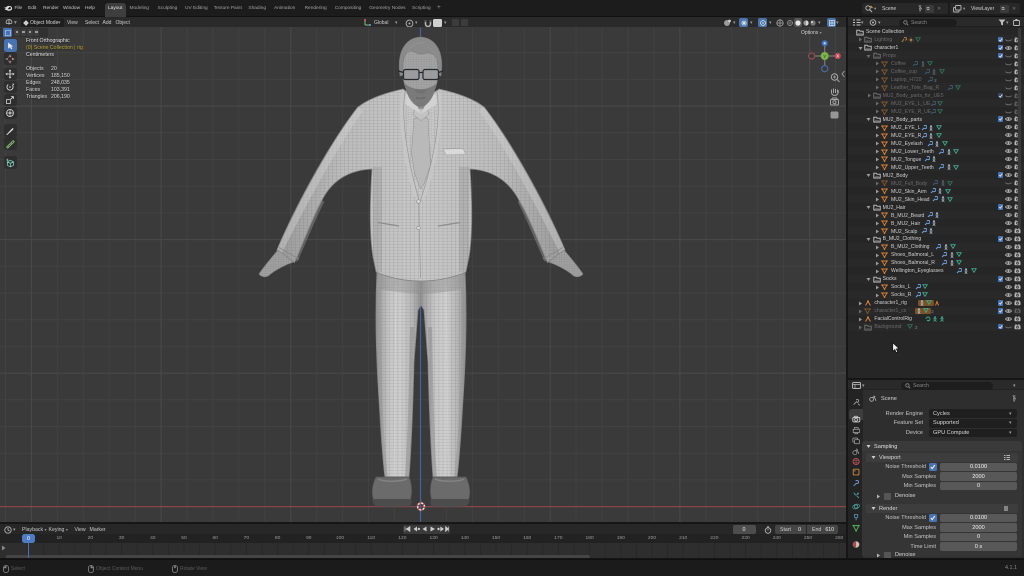 The image size is (1024, 576). Describe the element at coordinates (824, 56) in the screenshot. I see `svg-text: Y` at that location.